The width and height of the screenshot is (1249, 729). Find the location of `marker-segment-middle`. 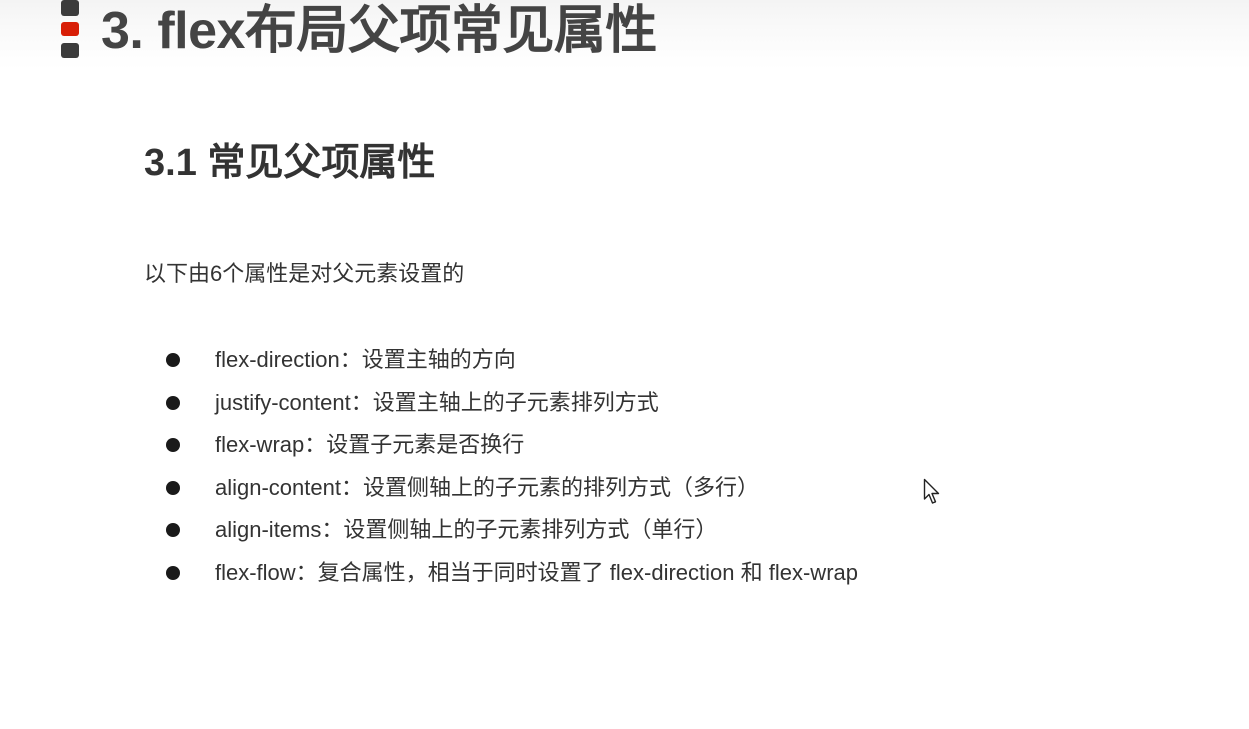

marker-segment-middle is located at coordinates (70, 29).